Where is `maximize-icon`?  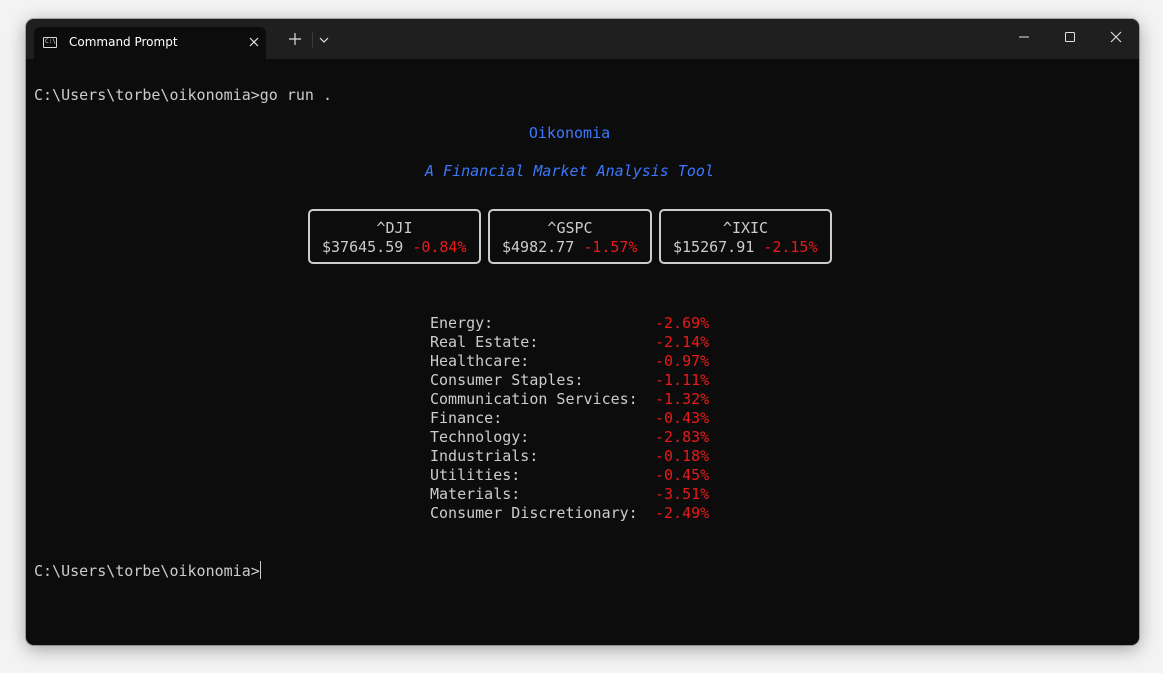 maximize-icon is located at coordinates (1070, 37).